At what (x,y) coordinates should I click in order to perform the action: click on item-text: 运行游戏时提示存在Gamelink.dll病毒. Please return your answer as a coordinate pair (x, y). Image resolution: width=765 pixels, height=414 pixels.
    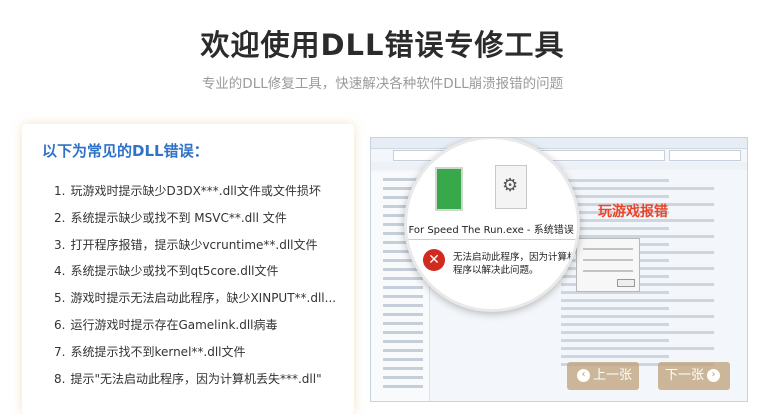
    Looking at the image, I should click on (174, 324).